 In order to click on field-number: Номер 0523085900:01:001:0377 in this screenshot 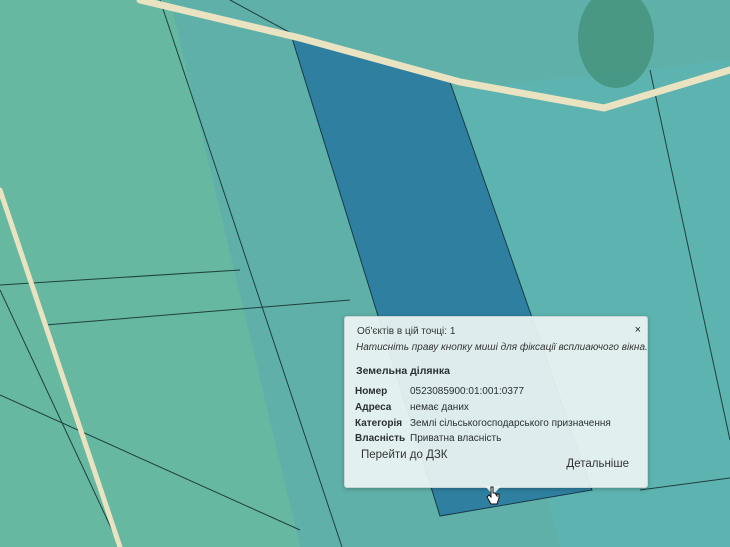, I will do `click(439, 391)`.